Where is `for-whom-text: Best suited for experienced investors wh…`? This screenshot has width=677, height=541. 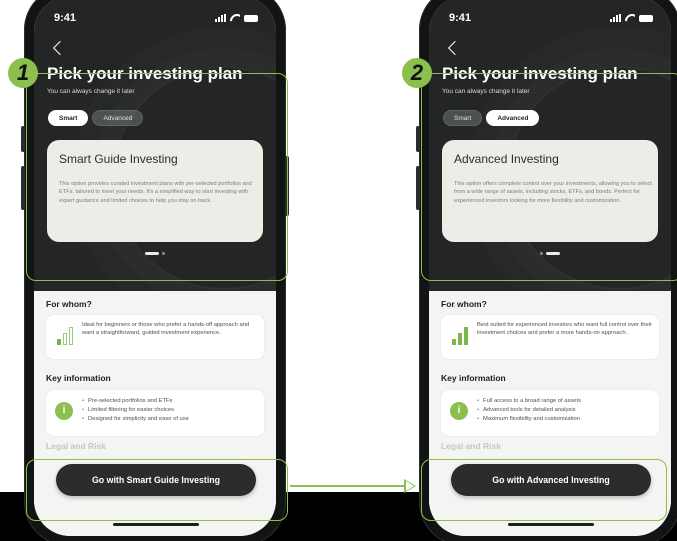 for-whom-text: Best suited for experienced investors wh… is located at coordinates (564, 329).